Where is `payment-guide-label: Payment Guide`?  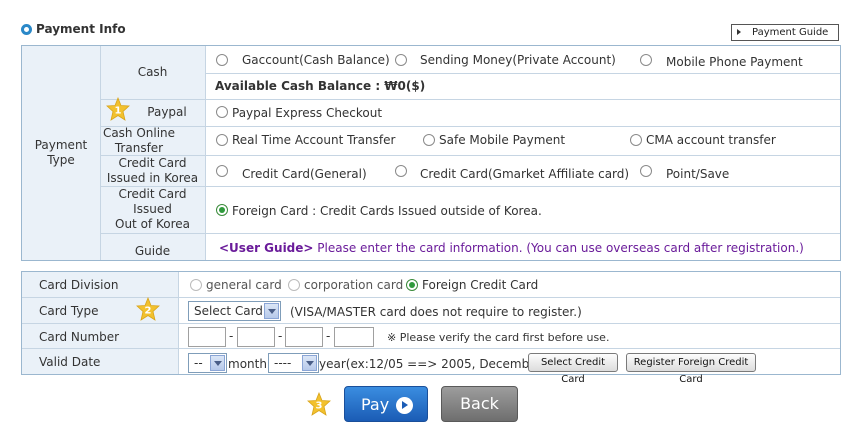
payment-guide-label: Payment Guide is located at coordinates (790, 32).